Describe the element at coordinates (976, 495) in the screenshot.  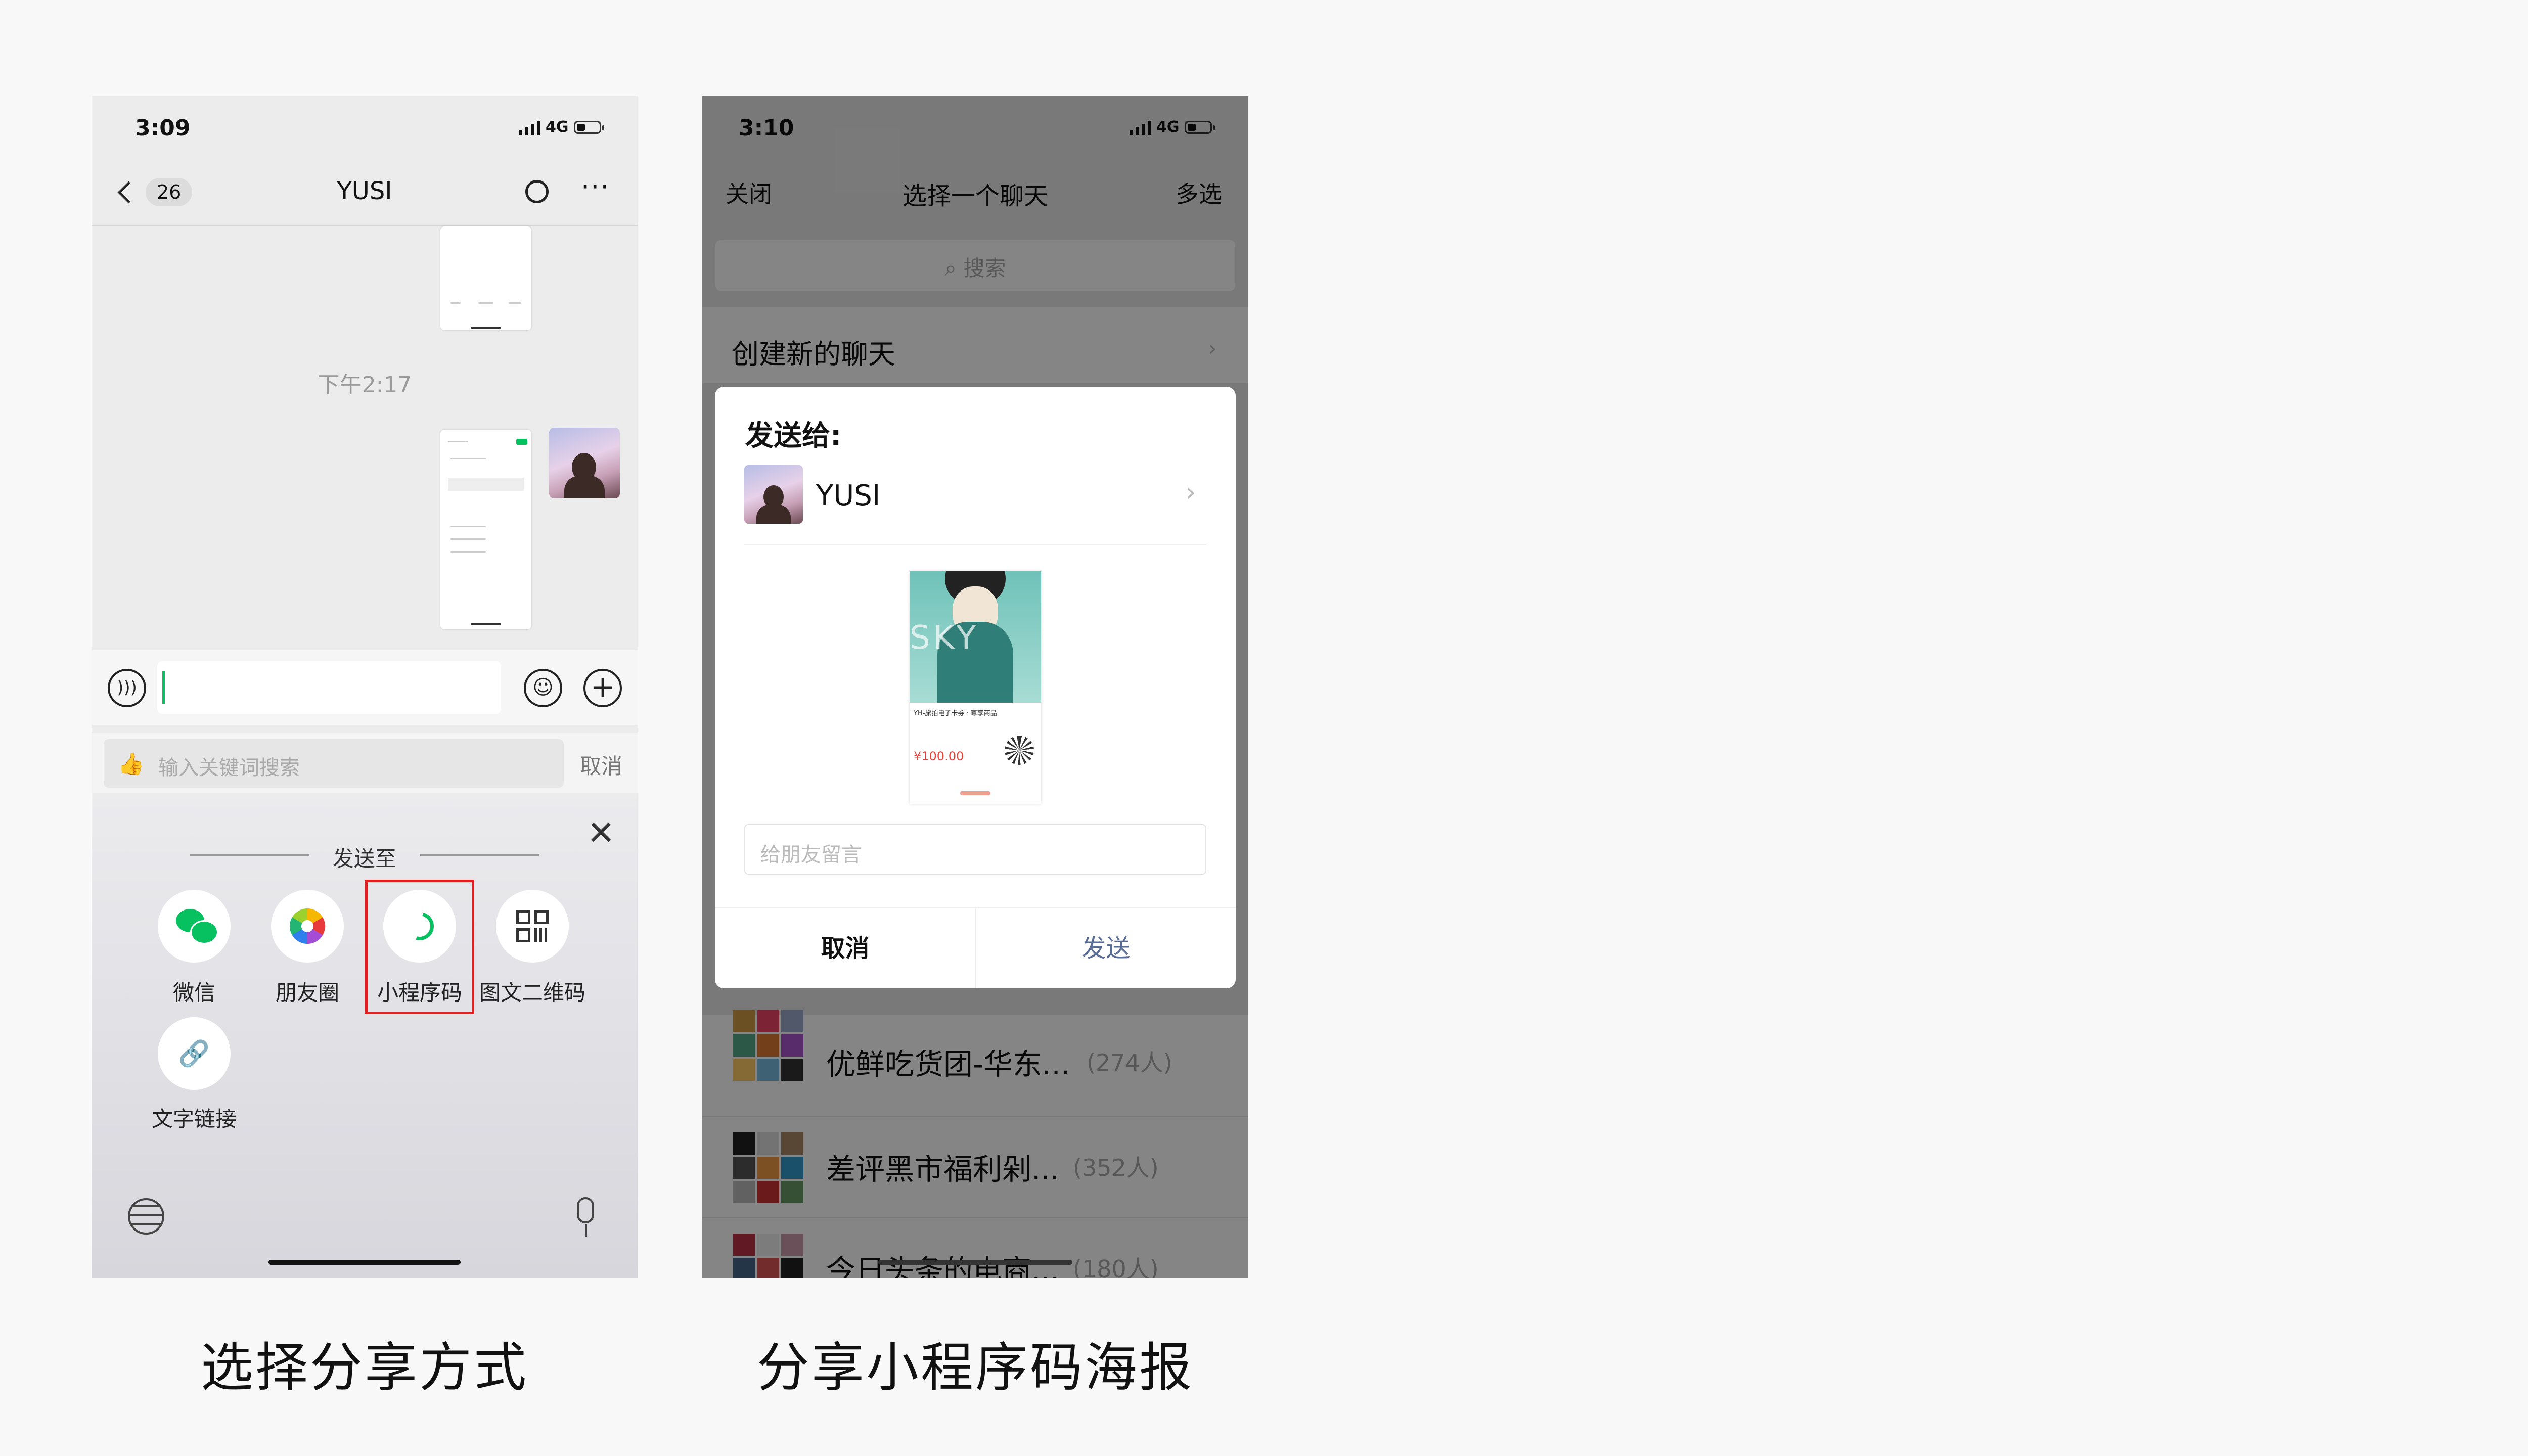
I see `recipient-row: YUSI ›` at that location.